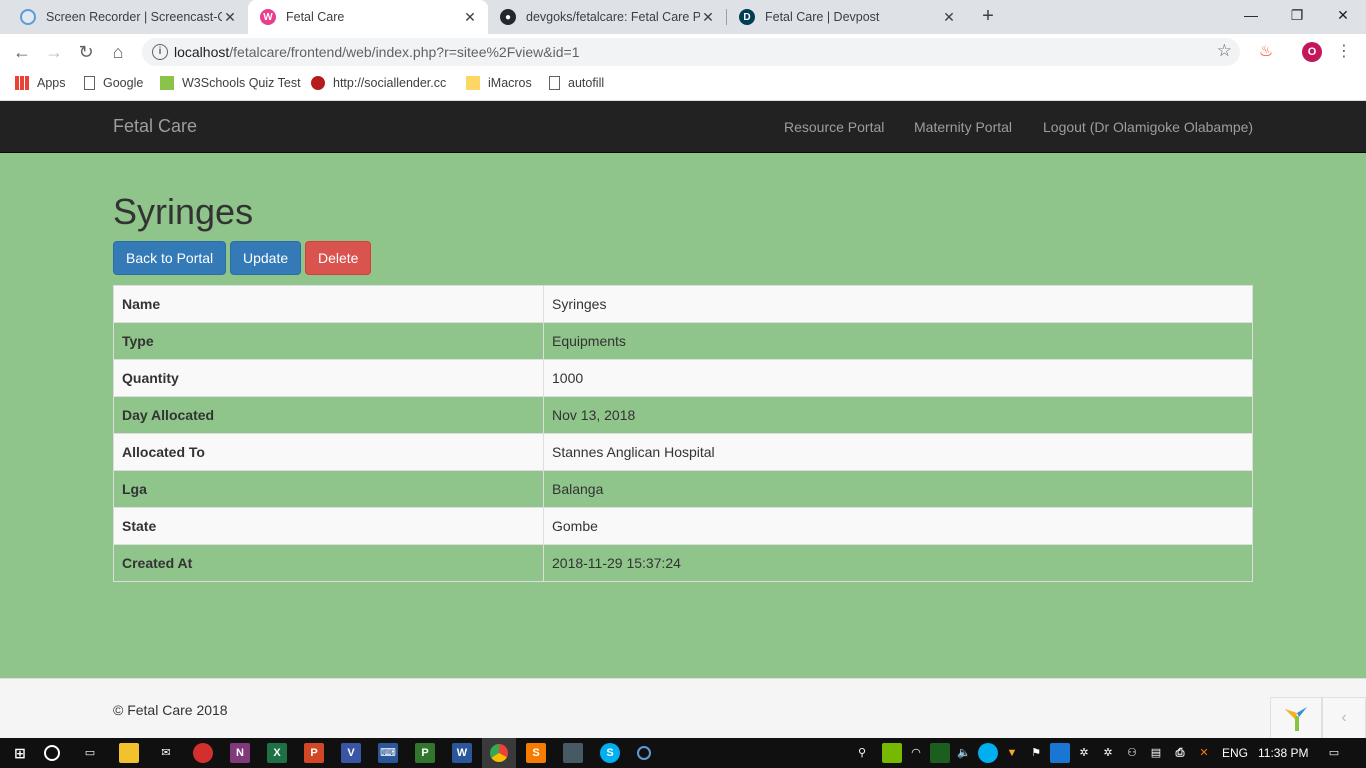  What do you see at coordinates (892, 753) in the screenshot?
I see `nvidia-icon` at bounding box center [892, 753].